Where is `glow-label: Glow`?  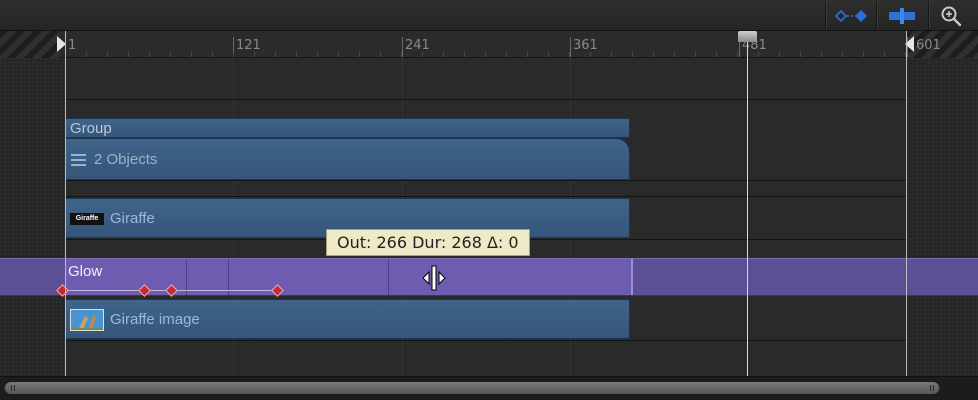
glow-label: Glow is located at coordinates (85, 271).